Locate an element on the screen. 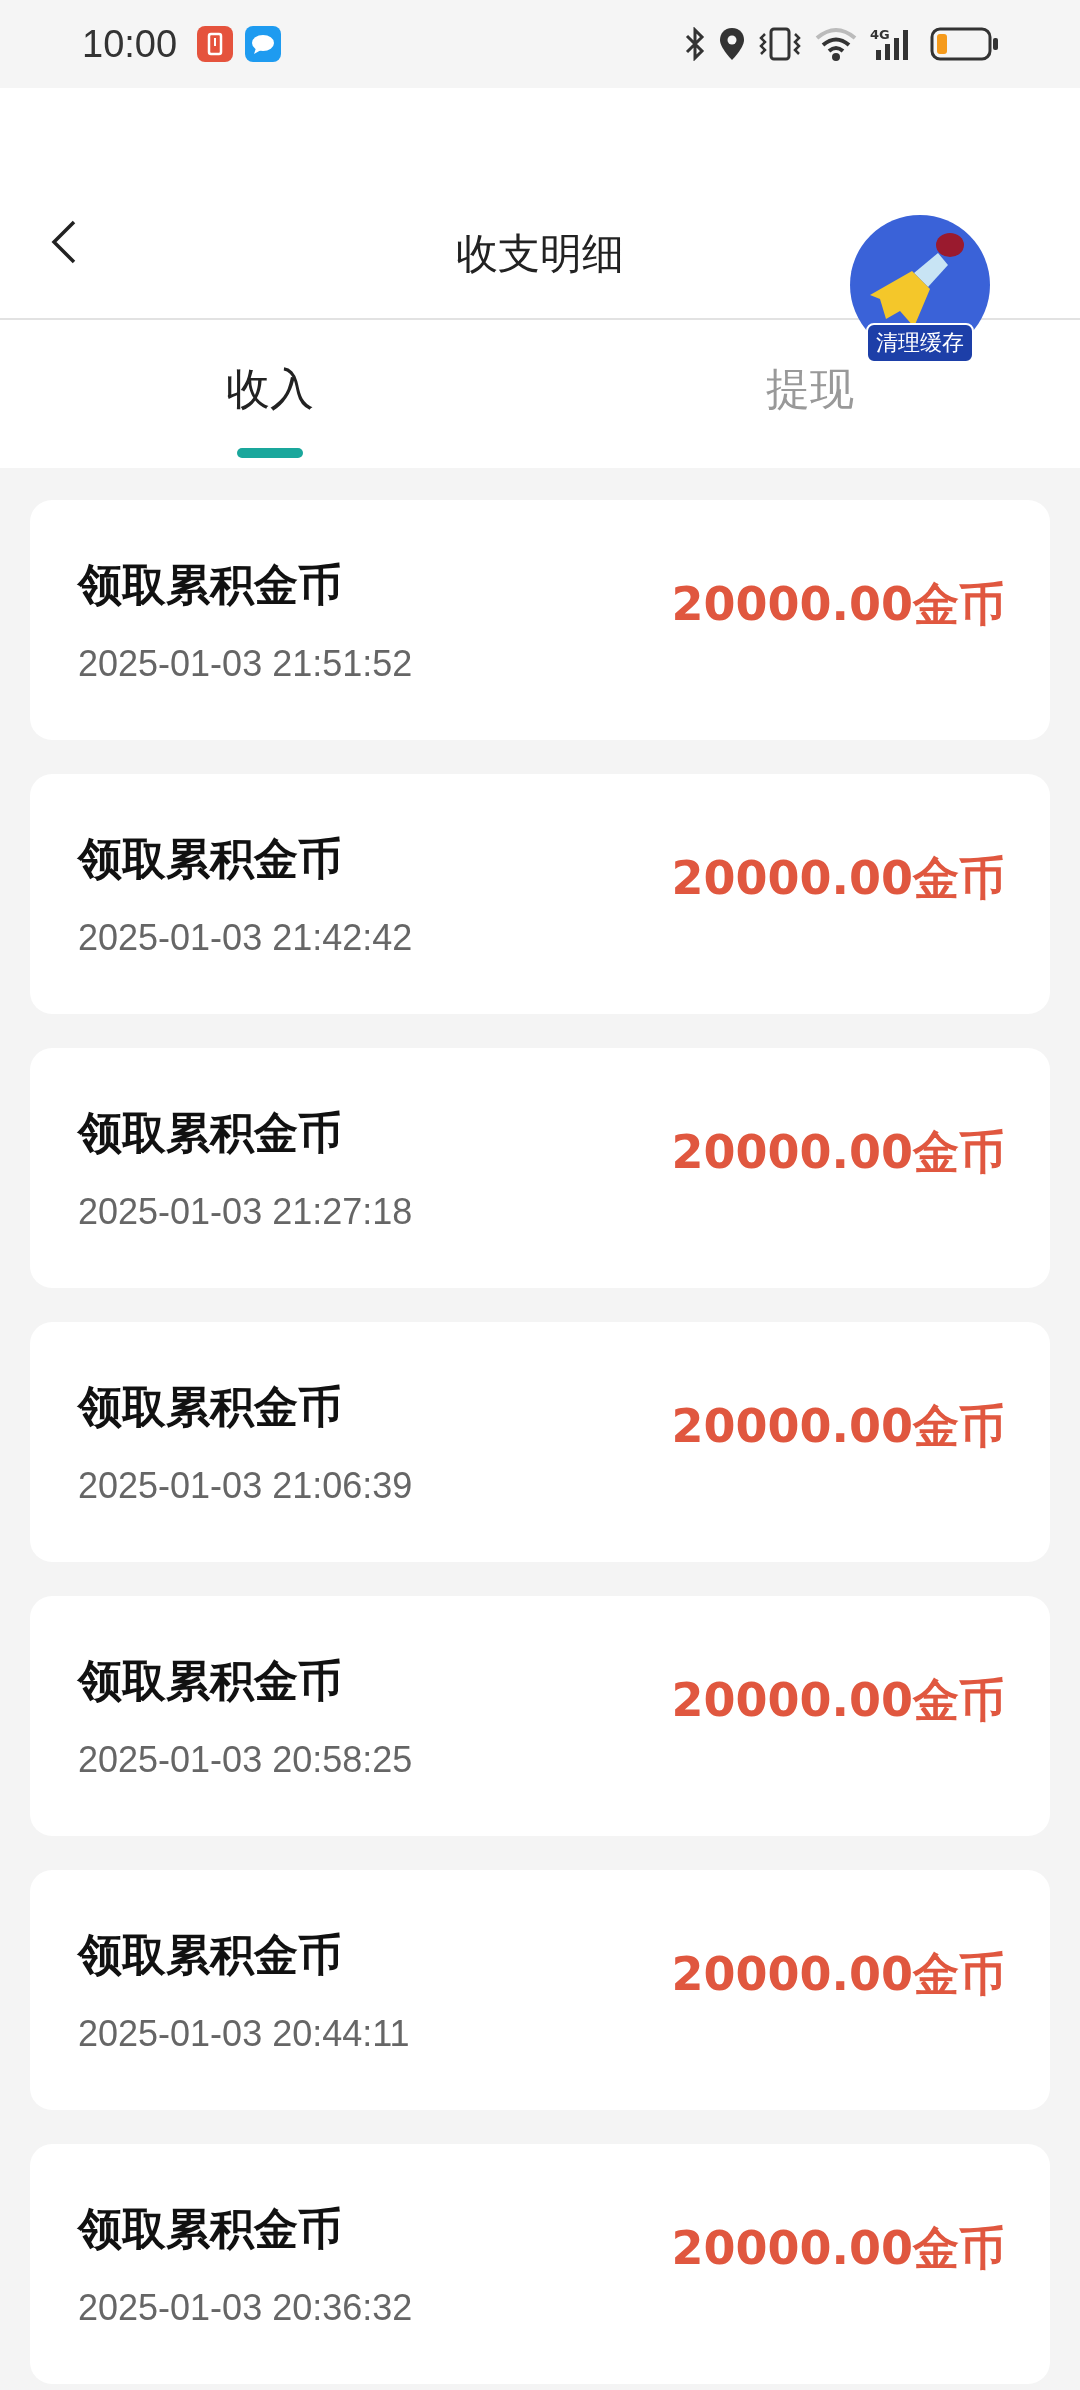 This screenshot has width=1080, height=2390. message-app-icon is located at coordinates (263, 44).